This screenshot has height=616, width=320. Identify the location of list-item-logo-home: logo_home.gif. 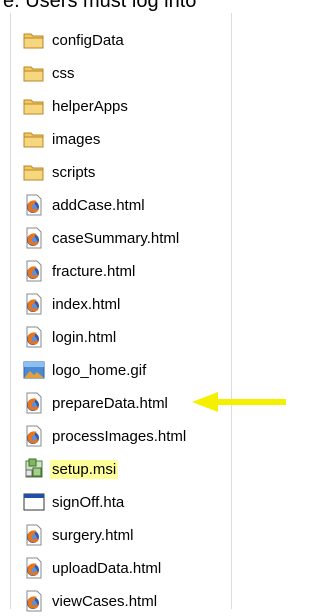
(121, 370).